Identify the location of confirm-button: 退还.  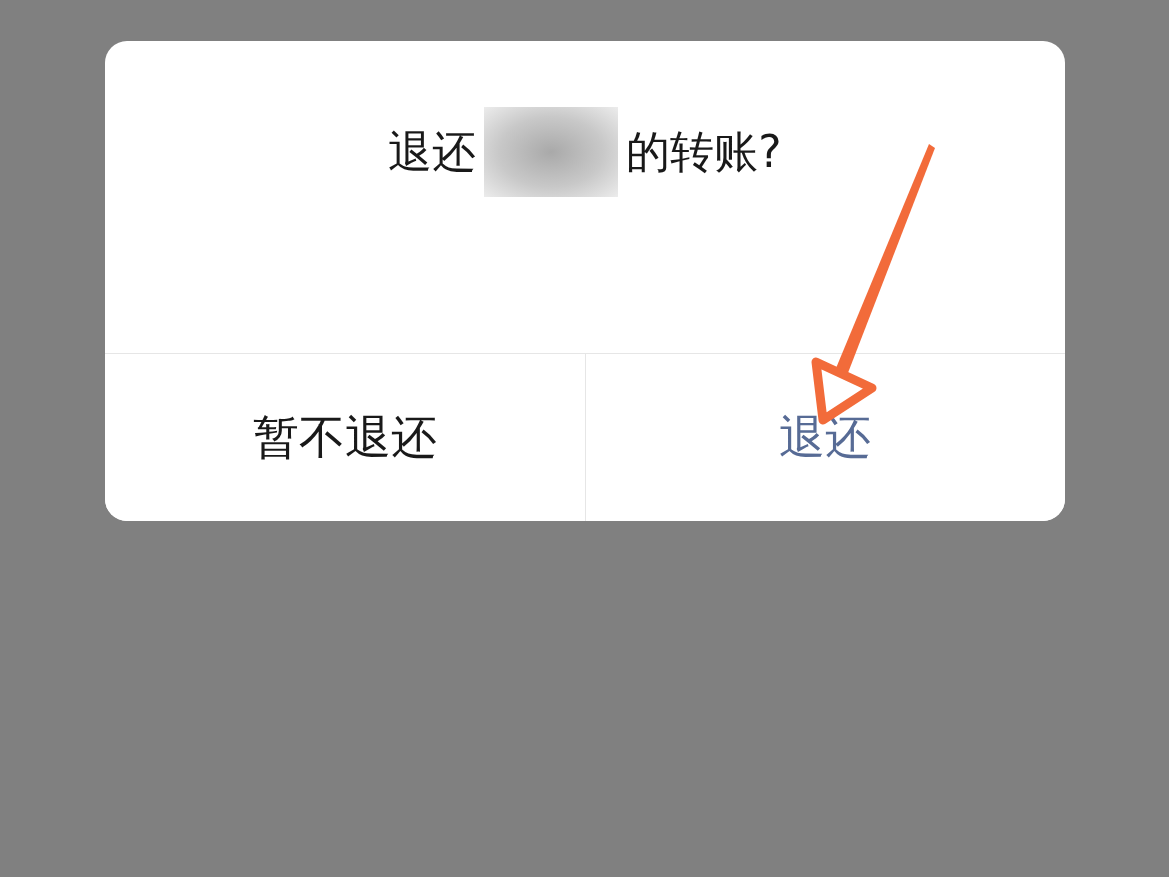
(824, 437).